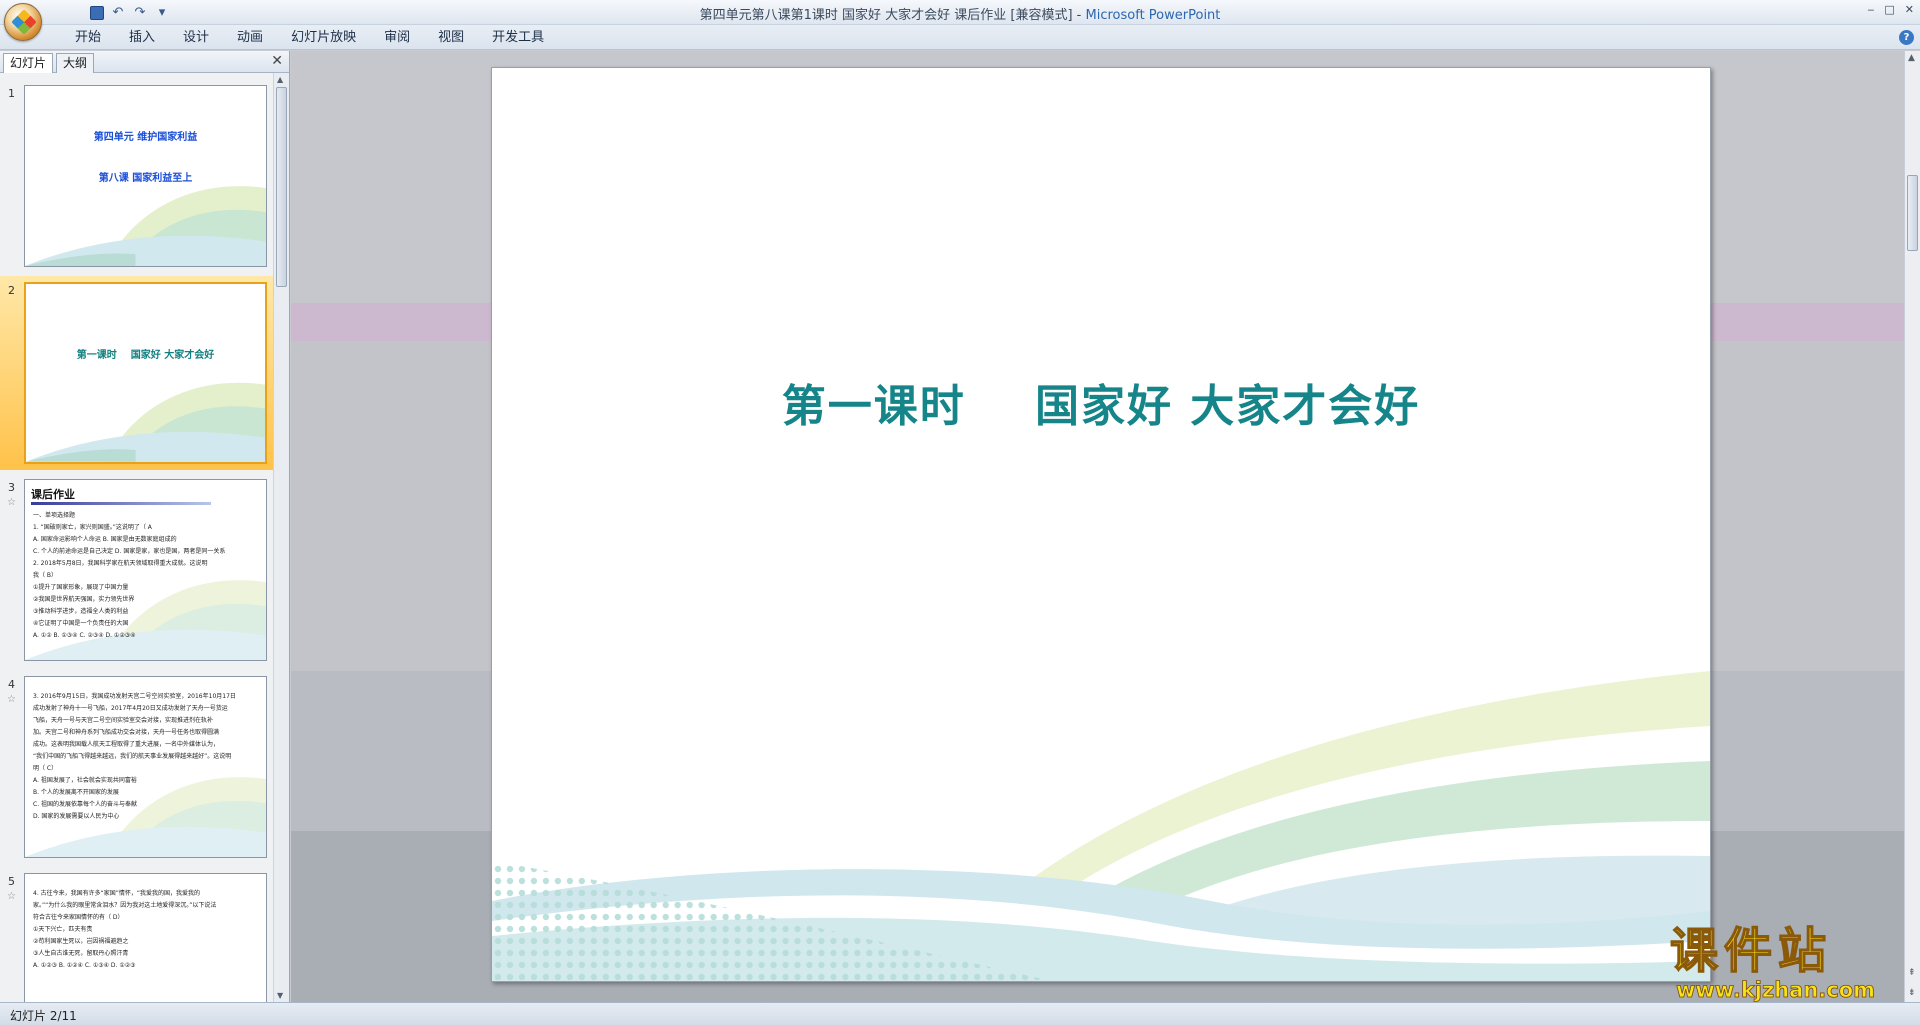  I want to click on text-line: ③人生自古谁无死，留取丹心照汗青, so click(81, 953).